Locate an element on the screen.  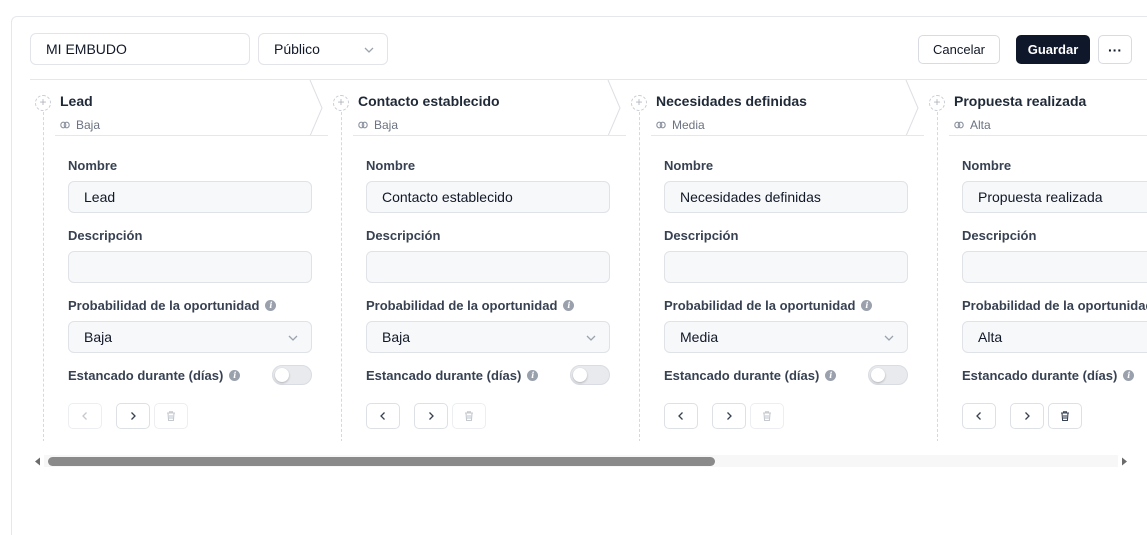
scroll-left-arrow-icon is located at coordinates (38, 461).